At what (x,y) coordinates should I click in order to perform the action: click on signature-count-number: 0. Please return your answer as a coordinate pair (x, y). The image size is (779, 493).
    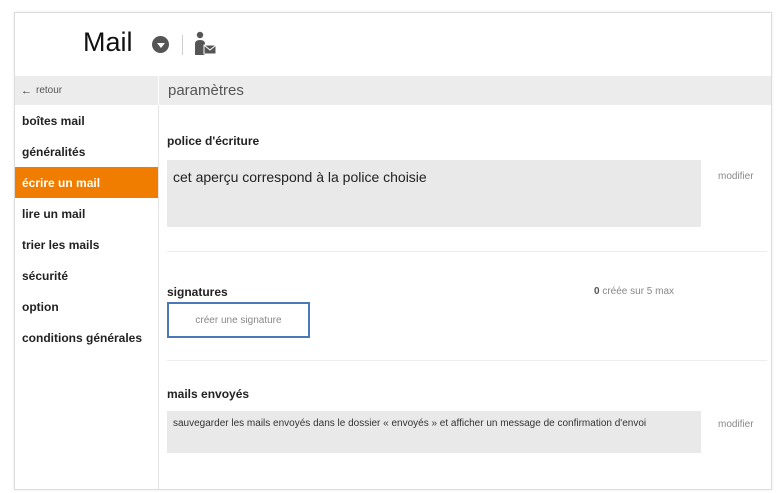
    Looking at the image, I should click on (597, 291).